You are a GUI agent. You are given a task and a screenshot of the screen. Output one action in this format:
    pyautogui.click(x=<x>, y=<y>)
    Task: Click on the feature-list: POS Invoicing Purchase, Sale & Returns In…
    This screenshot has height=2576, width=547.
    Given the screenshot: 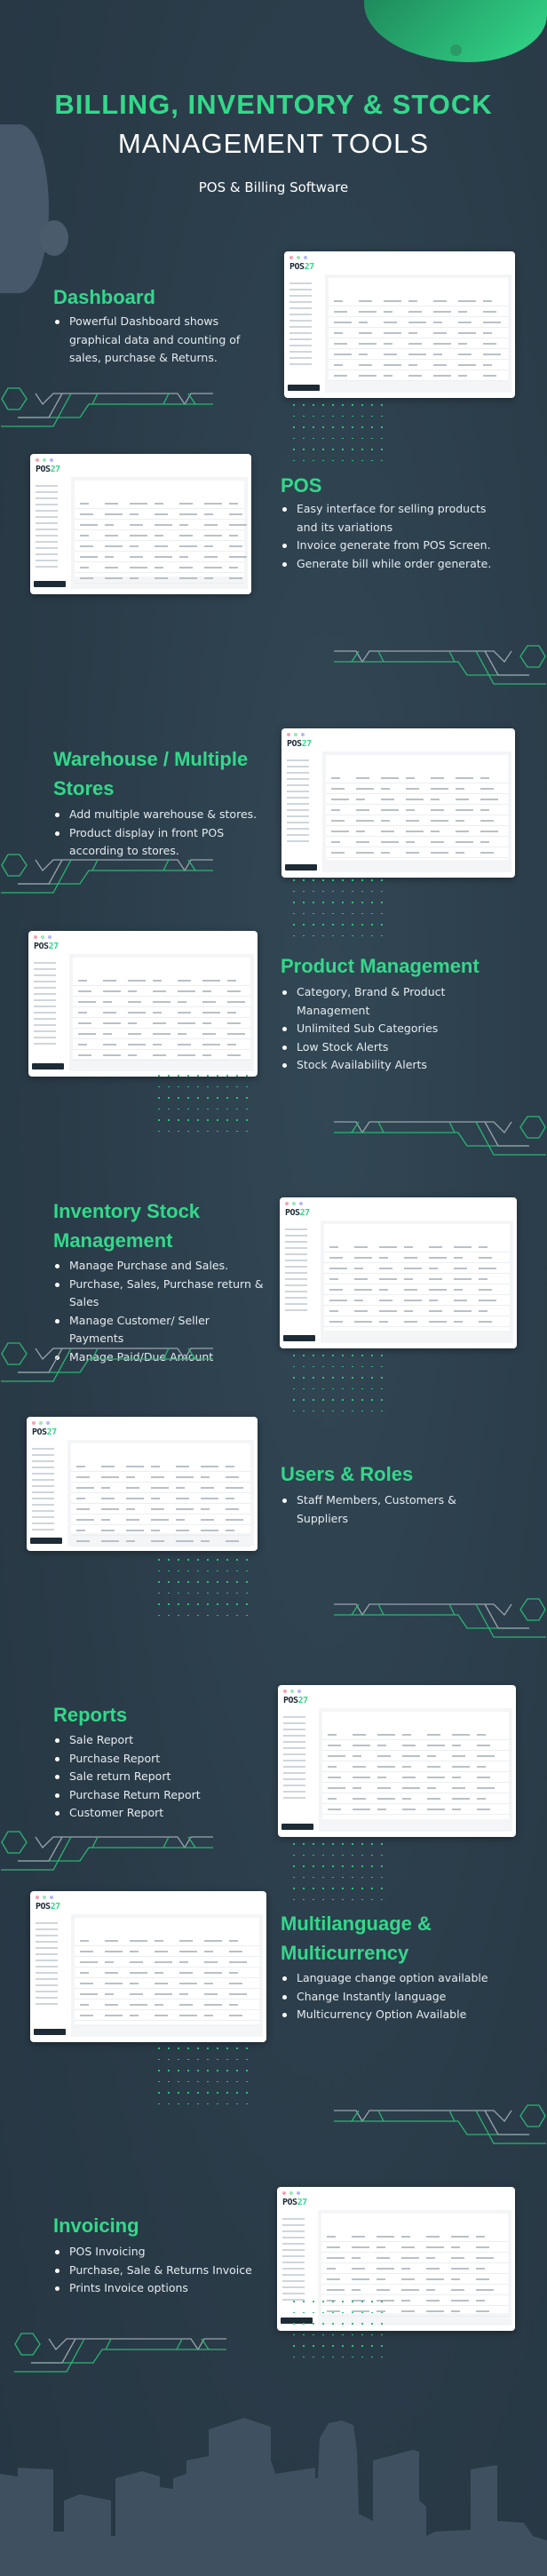 What is the action you would take?
    pyautogui.click(x=159, y=2270)
    